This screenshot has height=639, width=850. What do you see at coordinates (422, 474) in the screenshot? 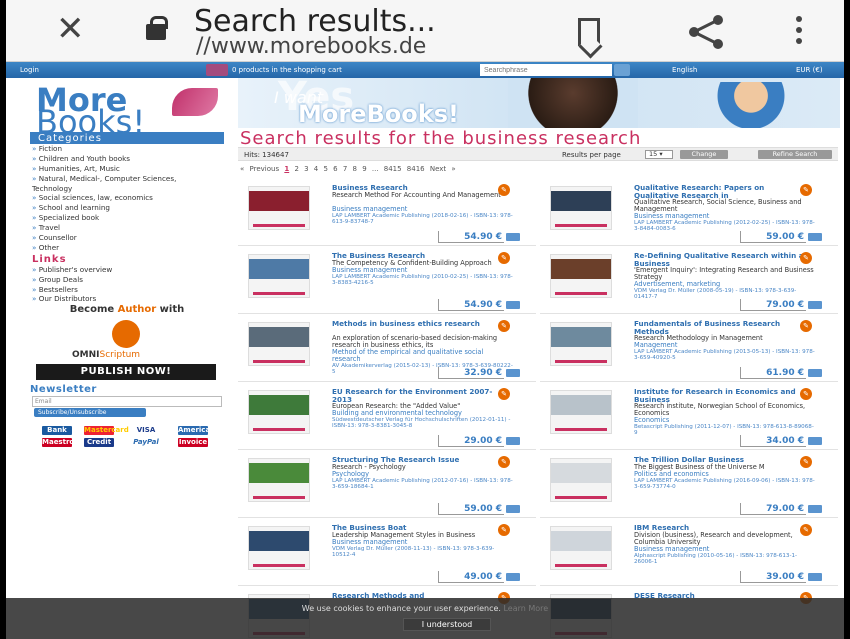
I see `book-category: Psychology` at bounding box center [422, 474].